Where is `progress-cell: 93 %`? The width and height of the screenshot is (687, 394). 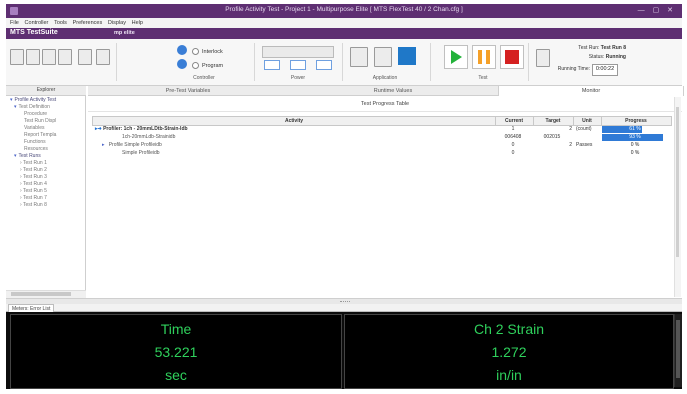 progress-cell: 93 % is located at coordinates (635, 137).